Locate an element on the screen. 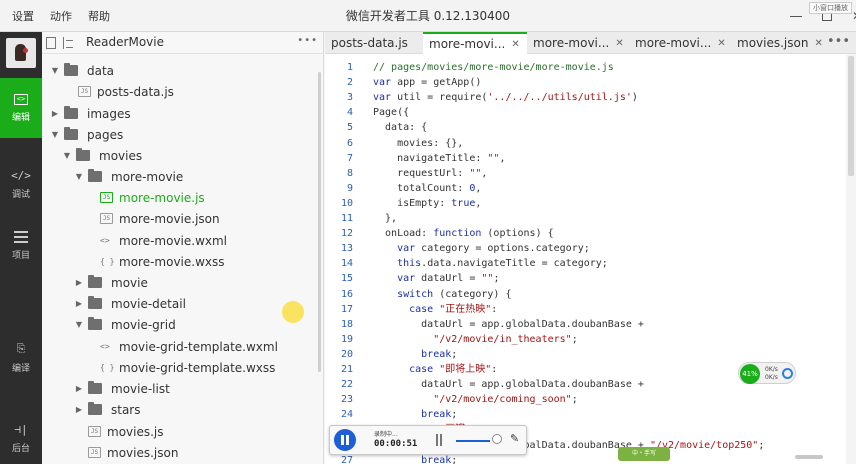 The width and height of the screenshot is (856, 464). code-icon: </> is located at coordinates (21, 175).